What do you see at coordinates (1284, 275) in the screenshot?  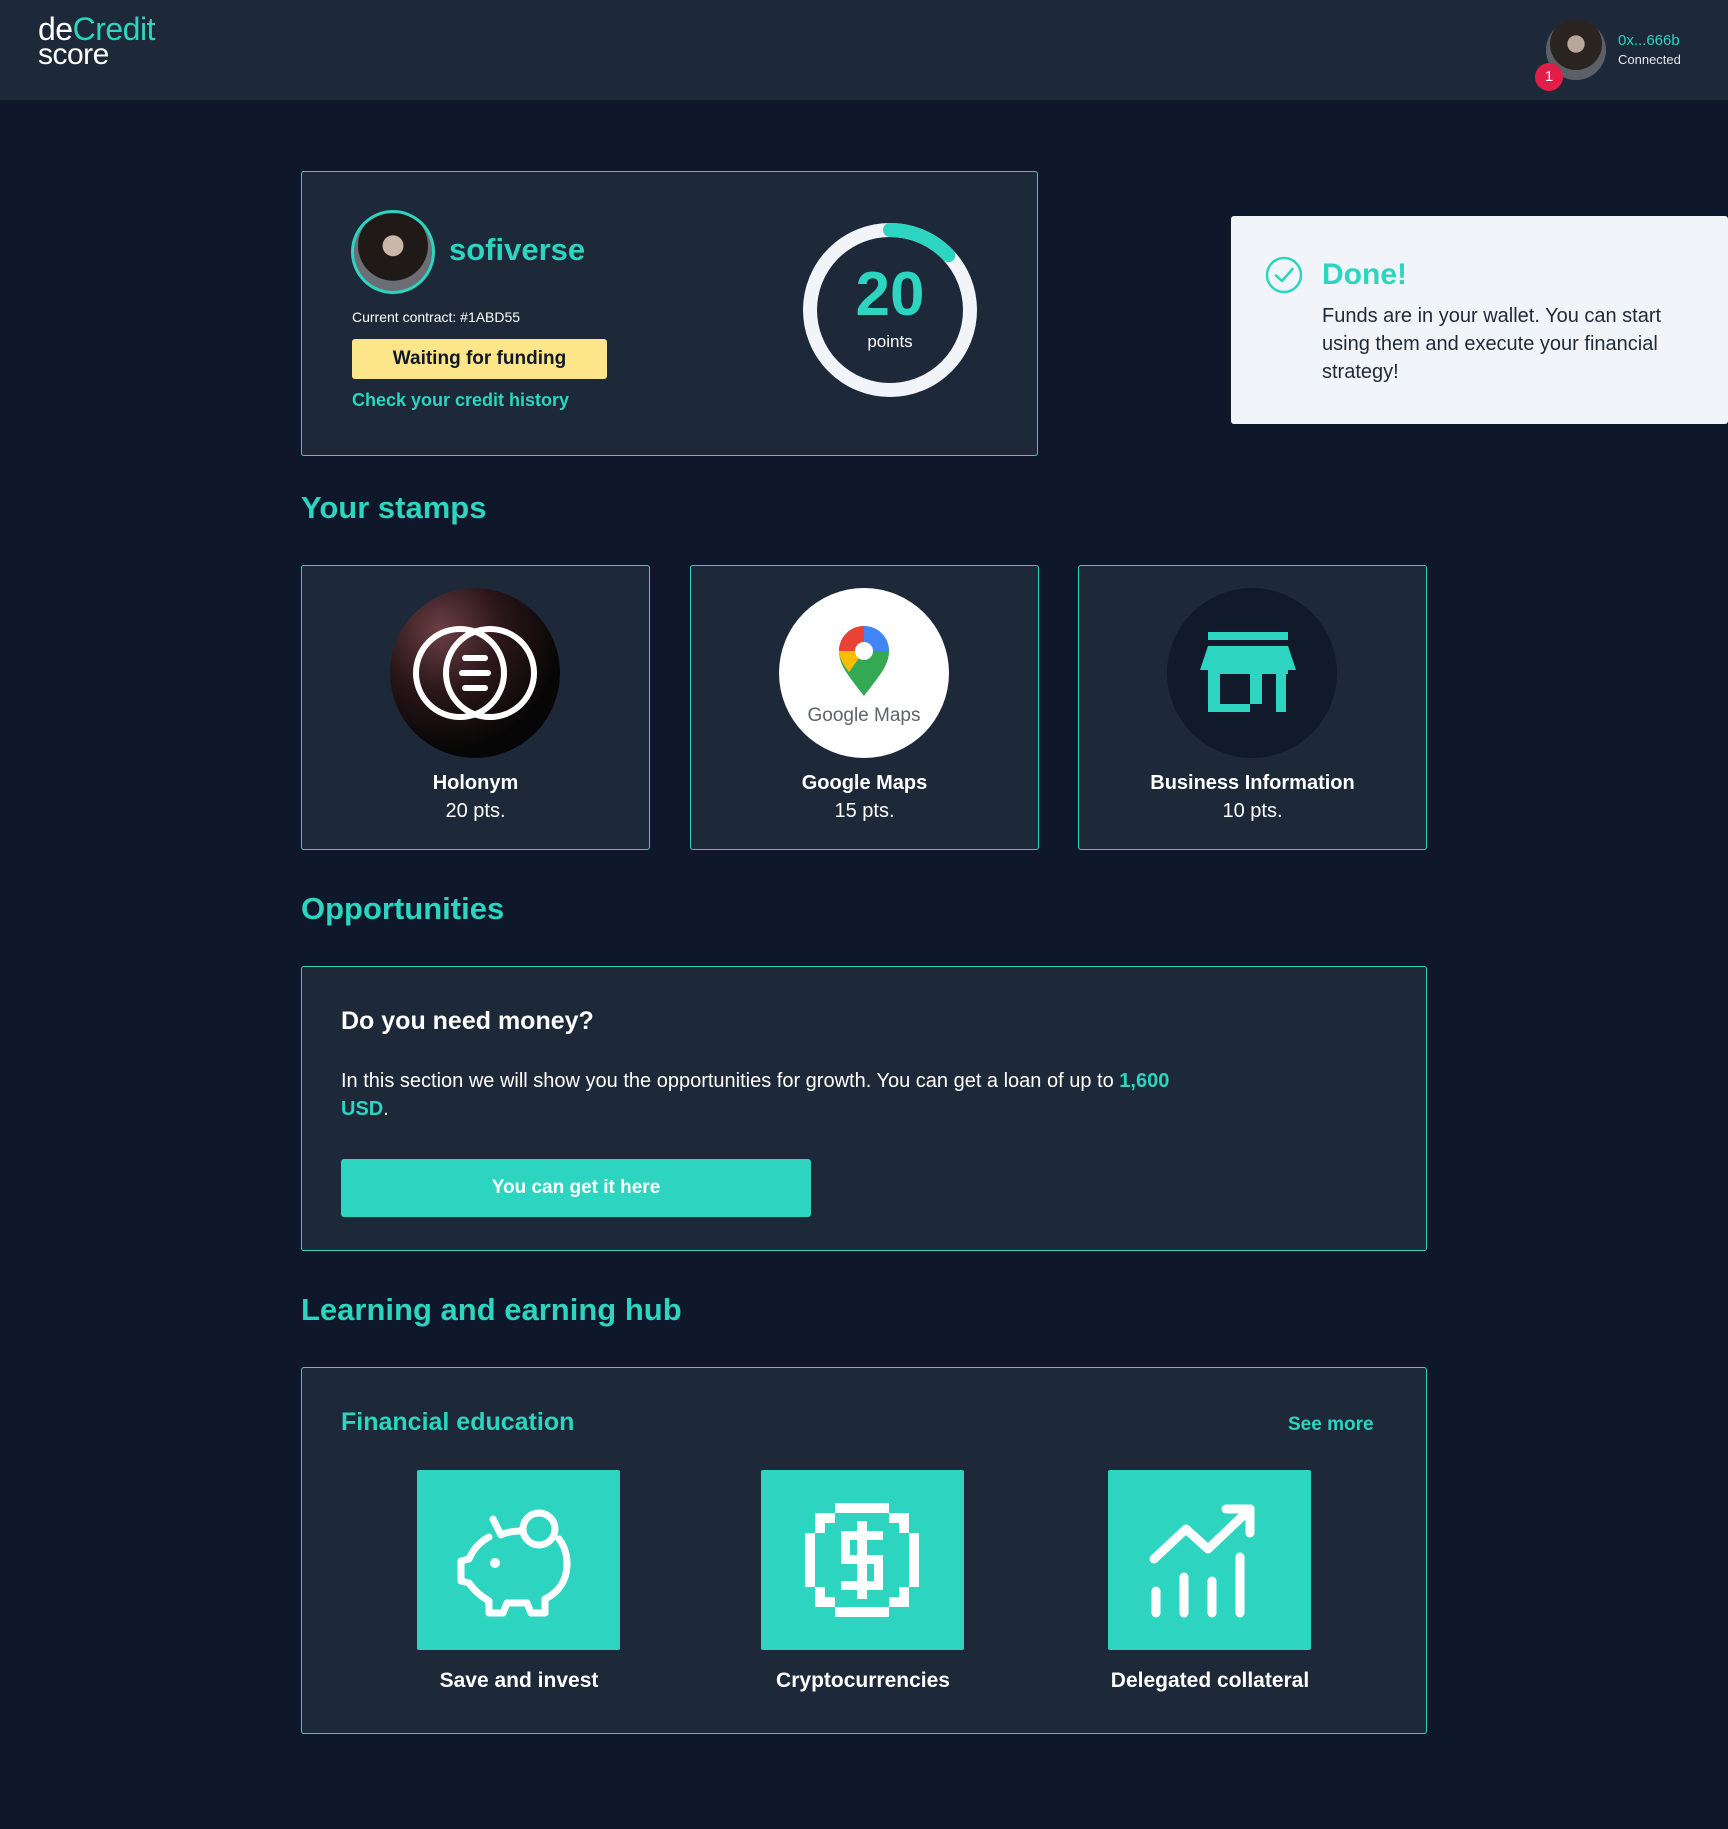 I see `check-circle-icon` at bounding box center [1284, 275].